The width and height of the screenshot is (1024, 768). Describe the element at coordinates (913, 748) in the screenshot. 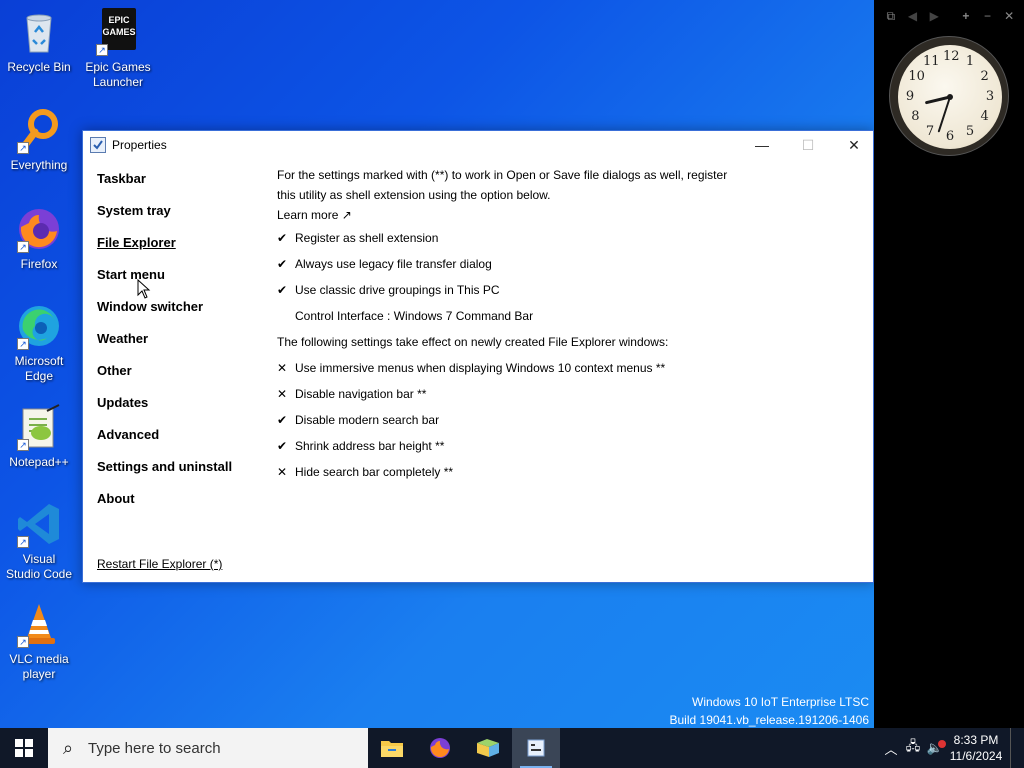

I see `network-icon: 🖧` at that location.